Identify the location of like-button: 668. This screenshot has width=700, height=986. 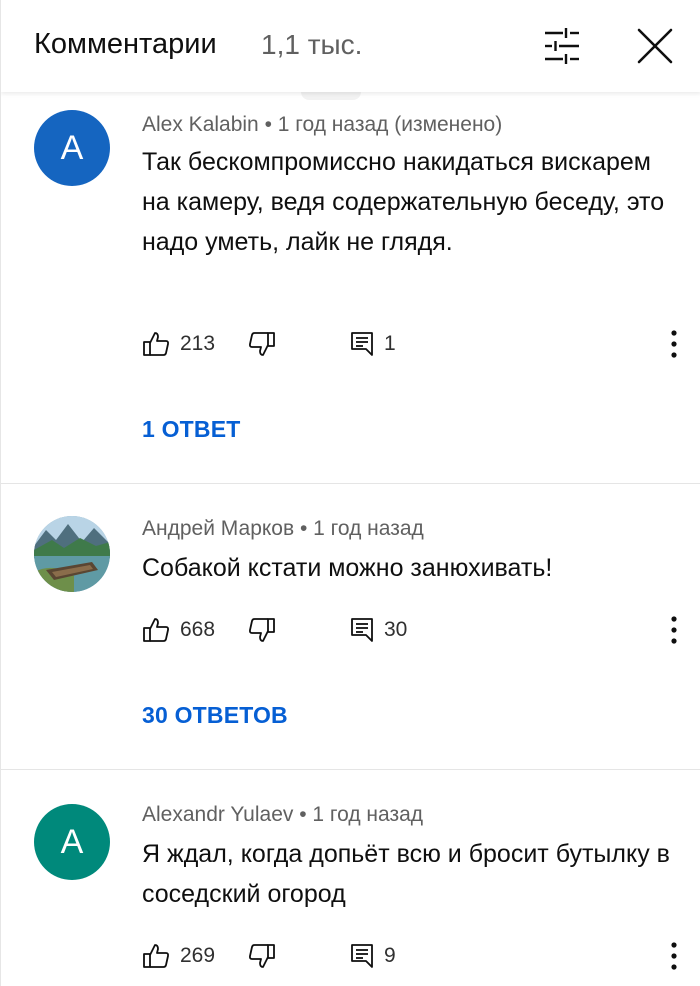
(178, 630).